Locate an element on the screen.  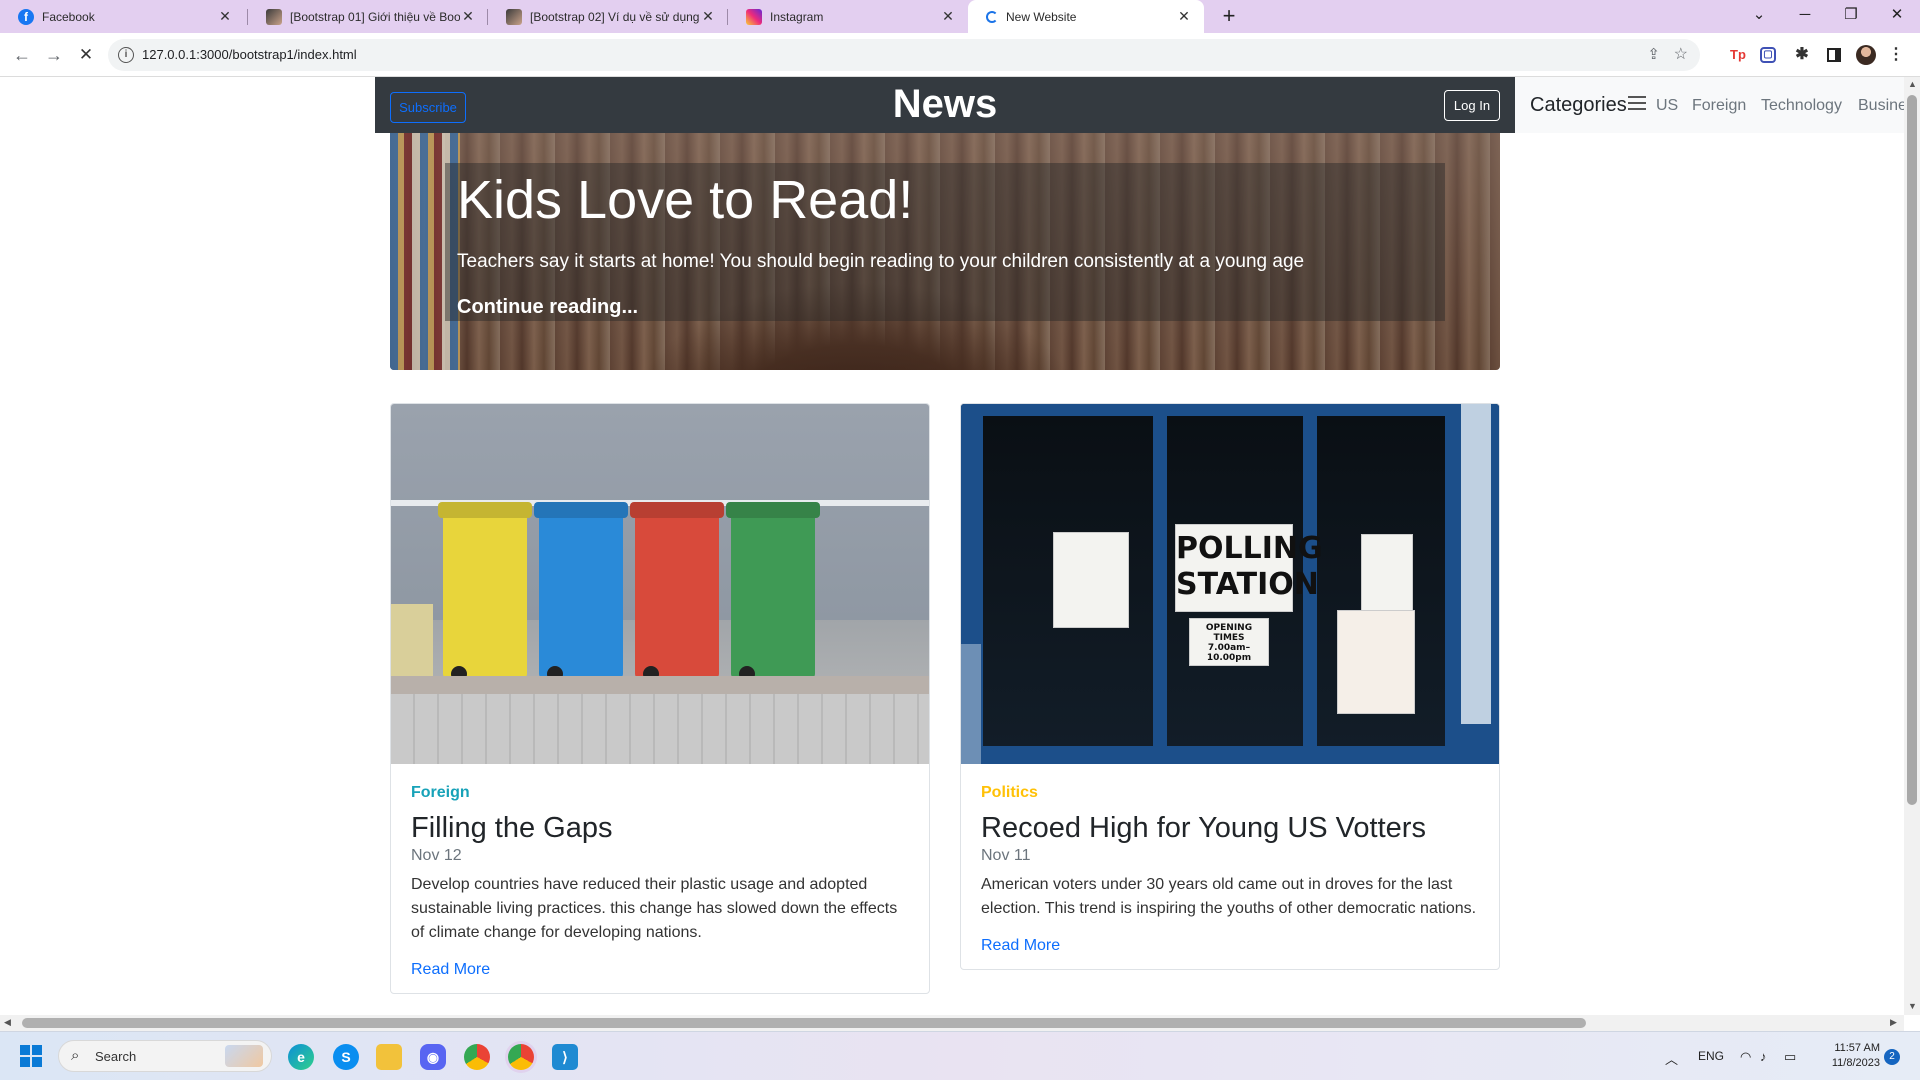
tab-bootstrap-02: [Bootstrap 02] Ví dụ về sử dụng ✕ is located at coordinates (608, 16).